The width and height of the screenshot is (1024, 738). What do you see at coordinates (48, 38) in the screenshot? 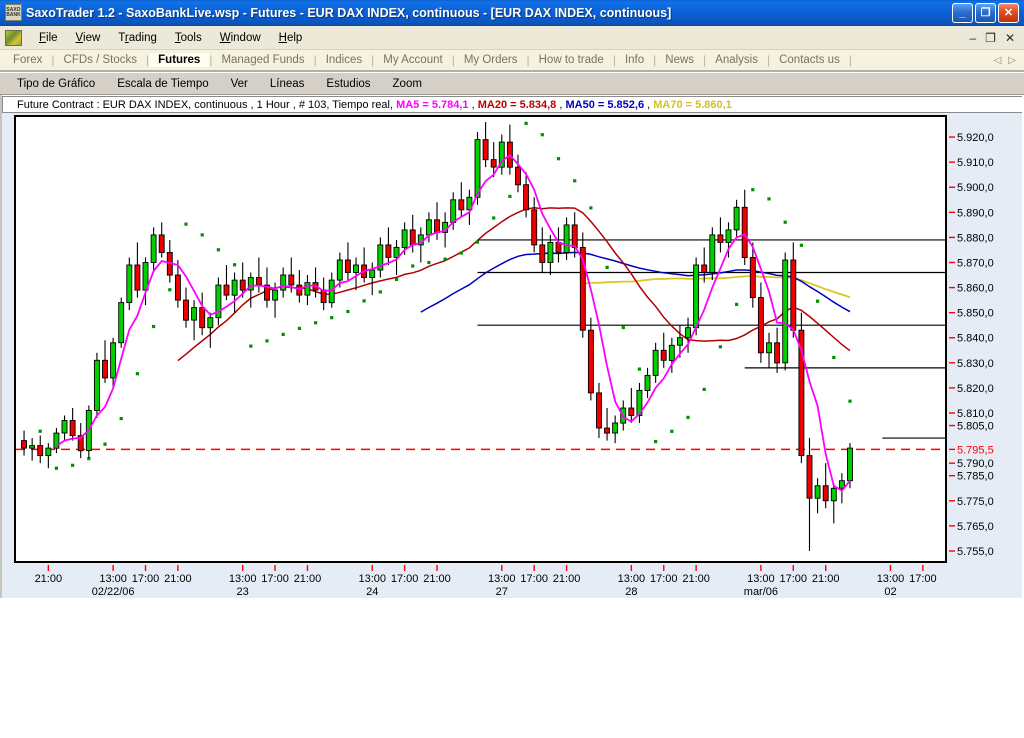
I see `menu-item-file: File` at bounding box center [48, 38].